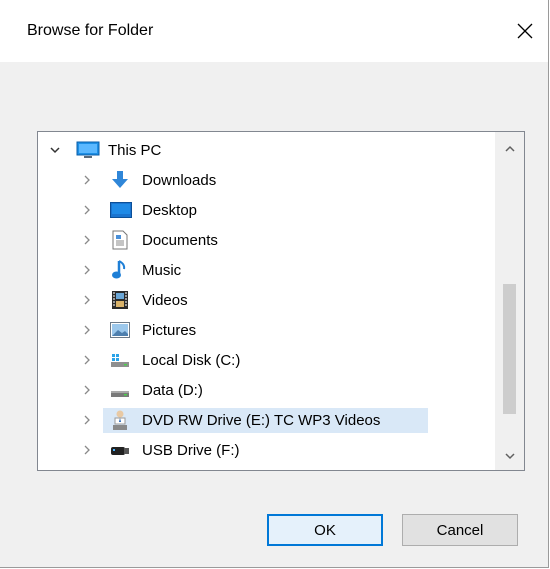 Image resolution: width=550 pixels, height=569 pixels. What do you see at coordinates (120, 180) in the screenshot?
I see `downloads-icon` at bounding box center [120, 180].